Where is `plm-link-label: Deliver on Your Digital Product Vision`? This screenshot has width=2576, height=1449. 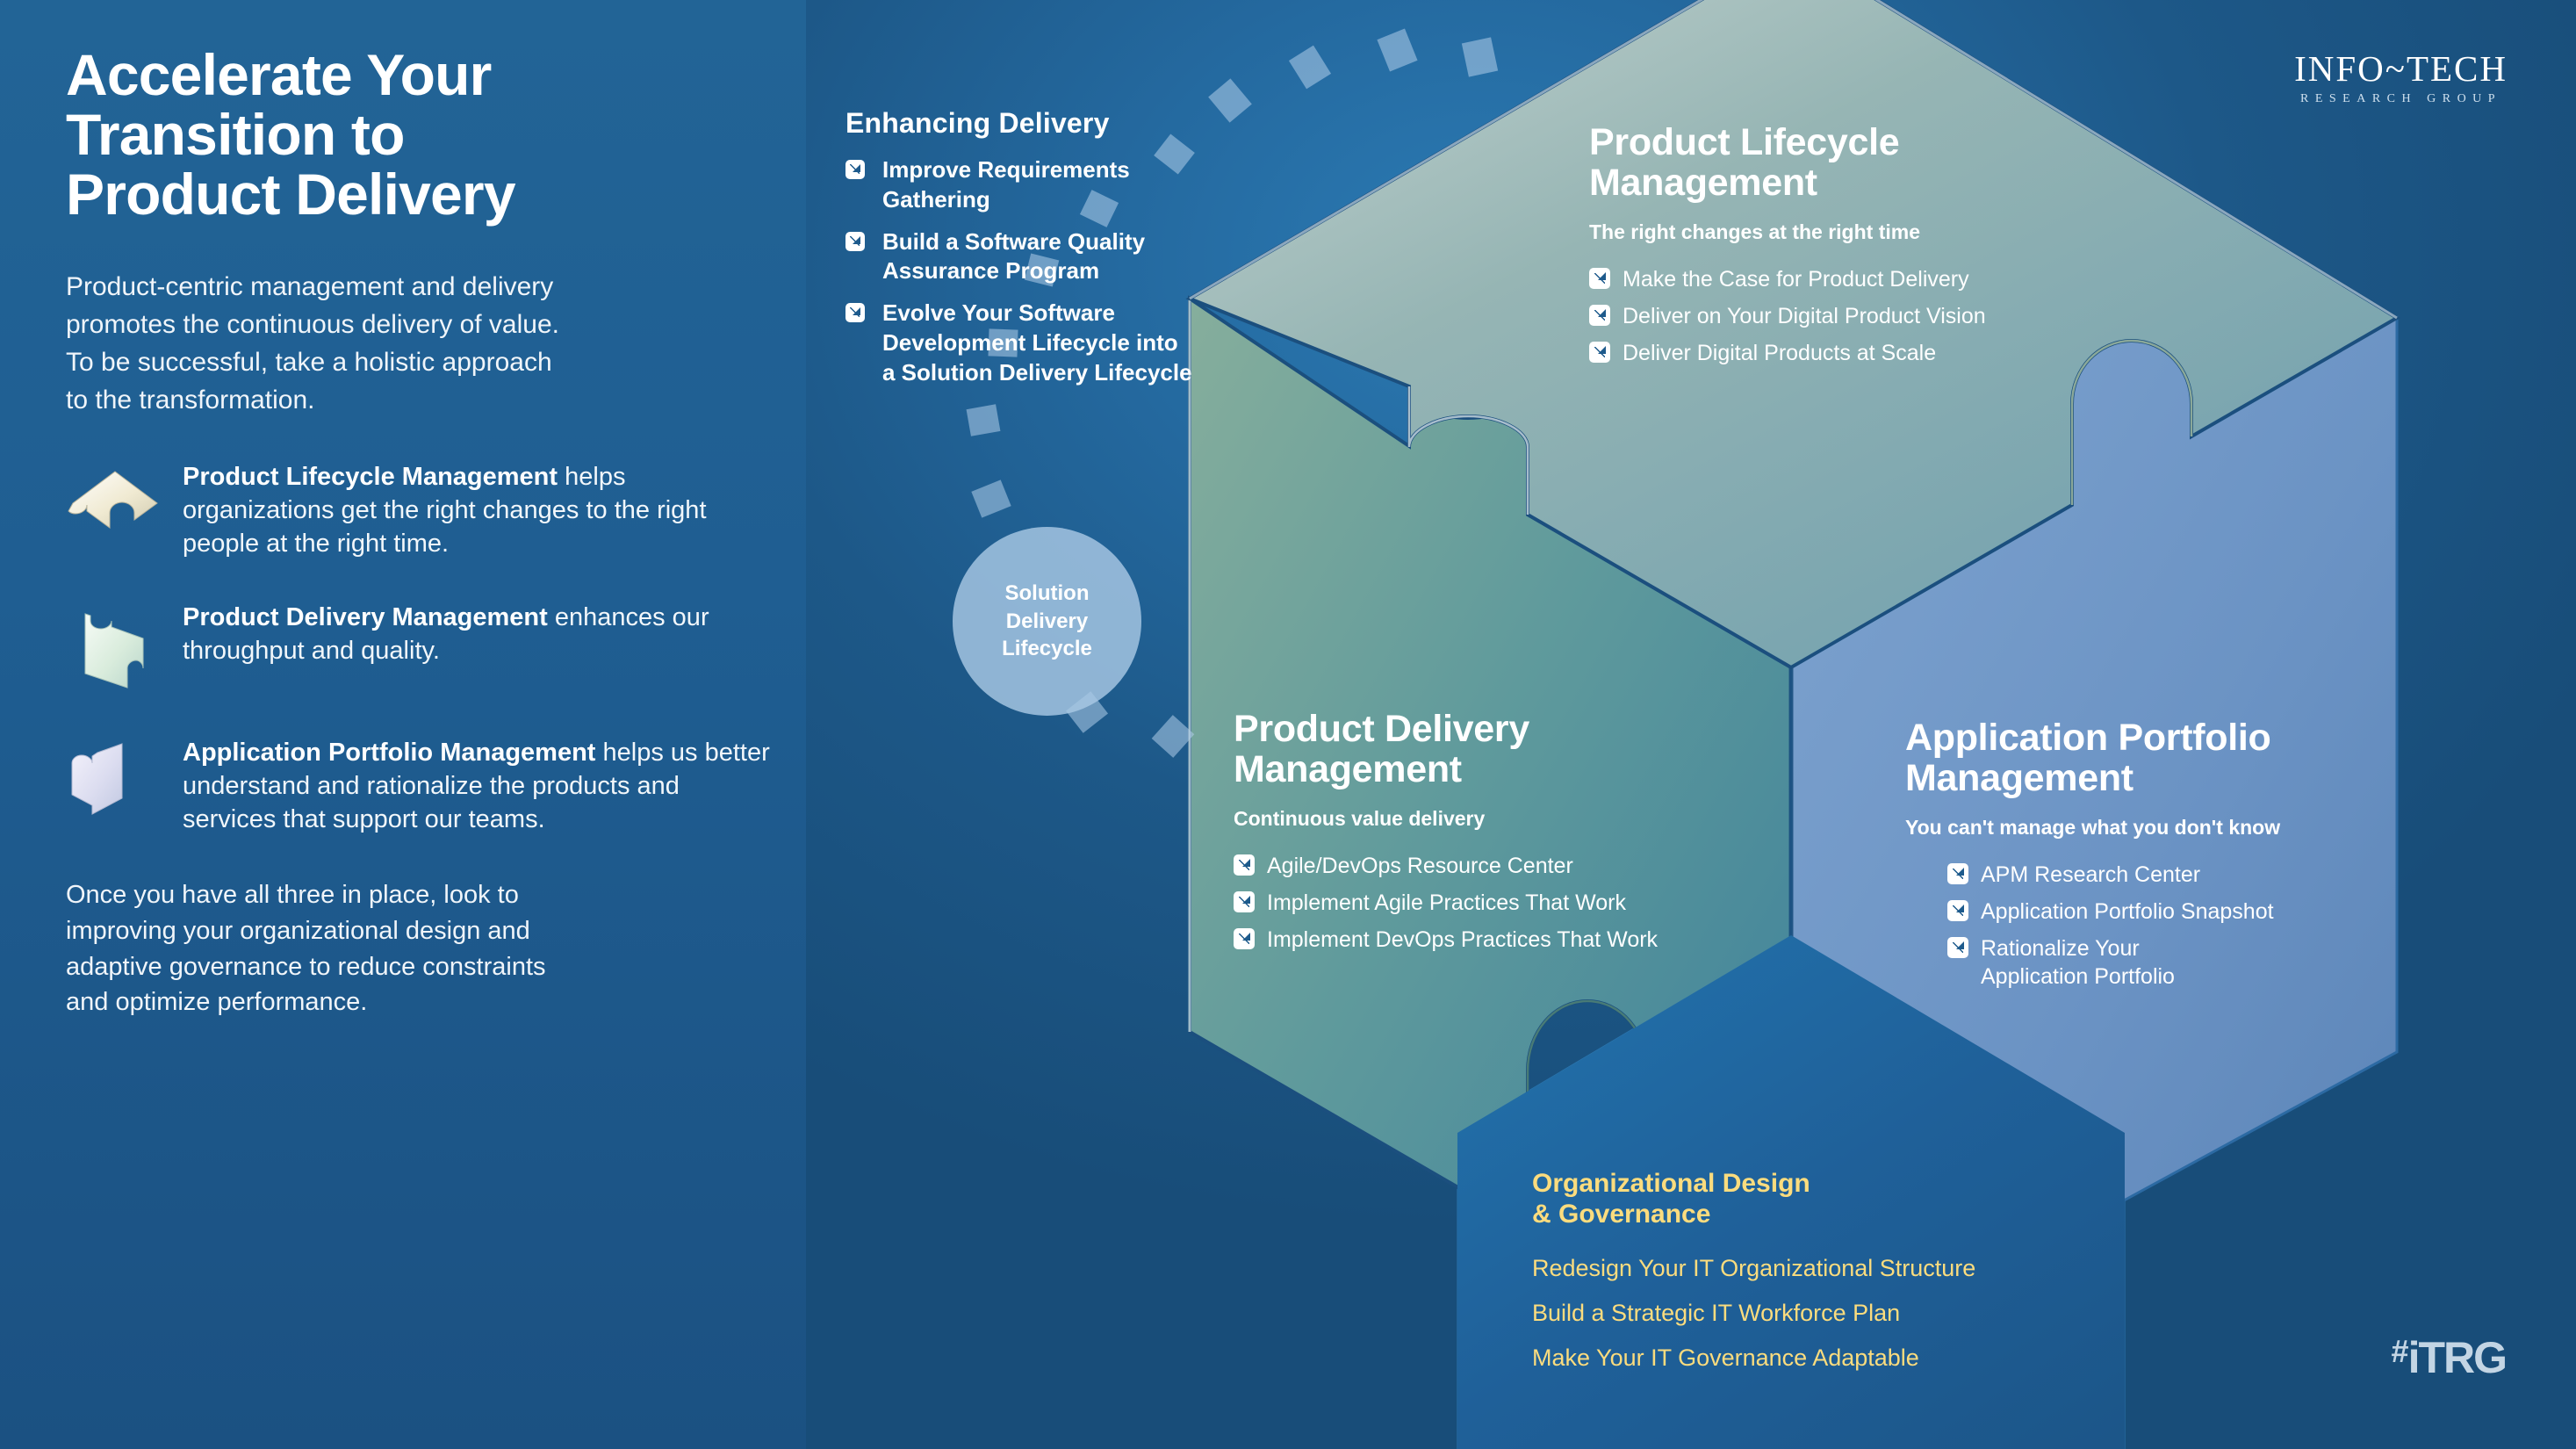
plm-link-label: Deliver on Your Digital Product Vision is located at coordinates (1804, 316).